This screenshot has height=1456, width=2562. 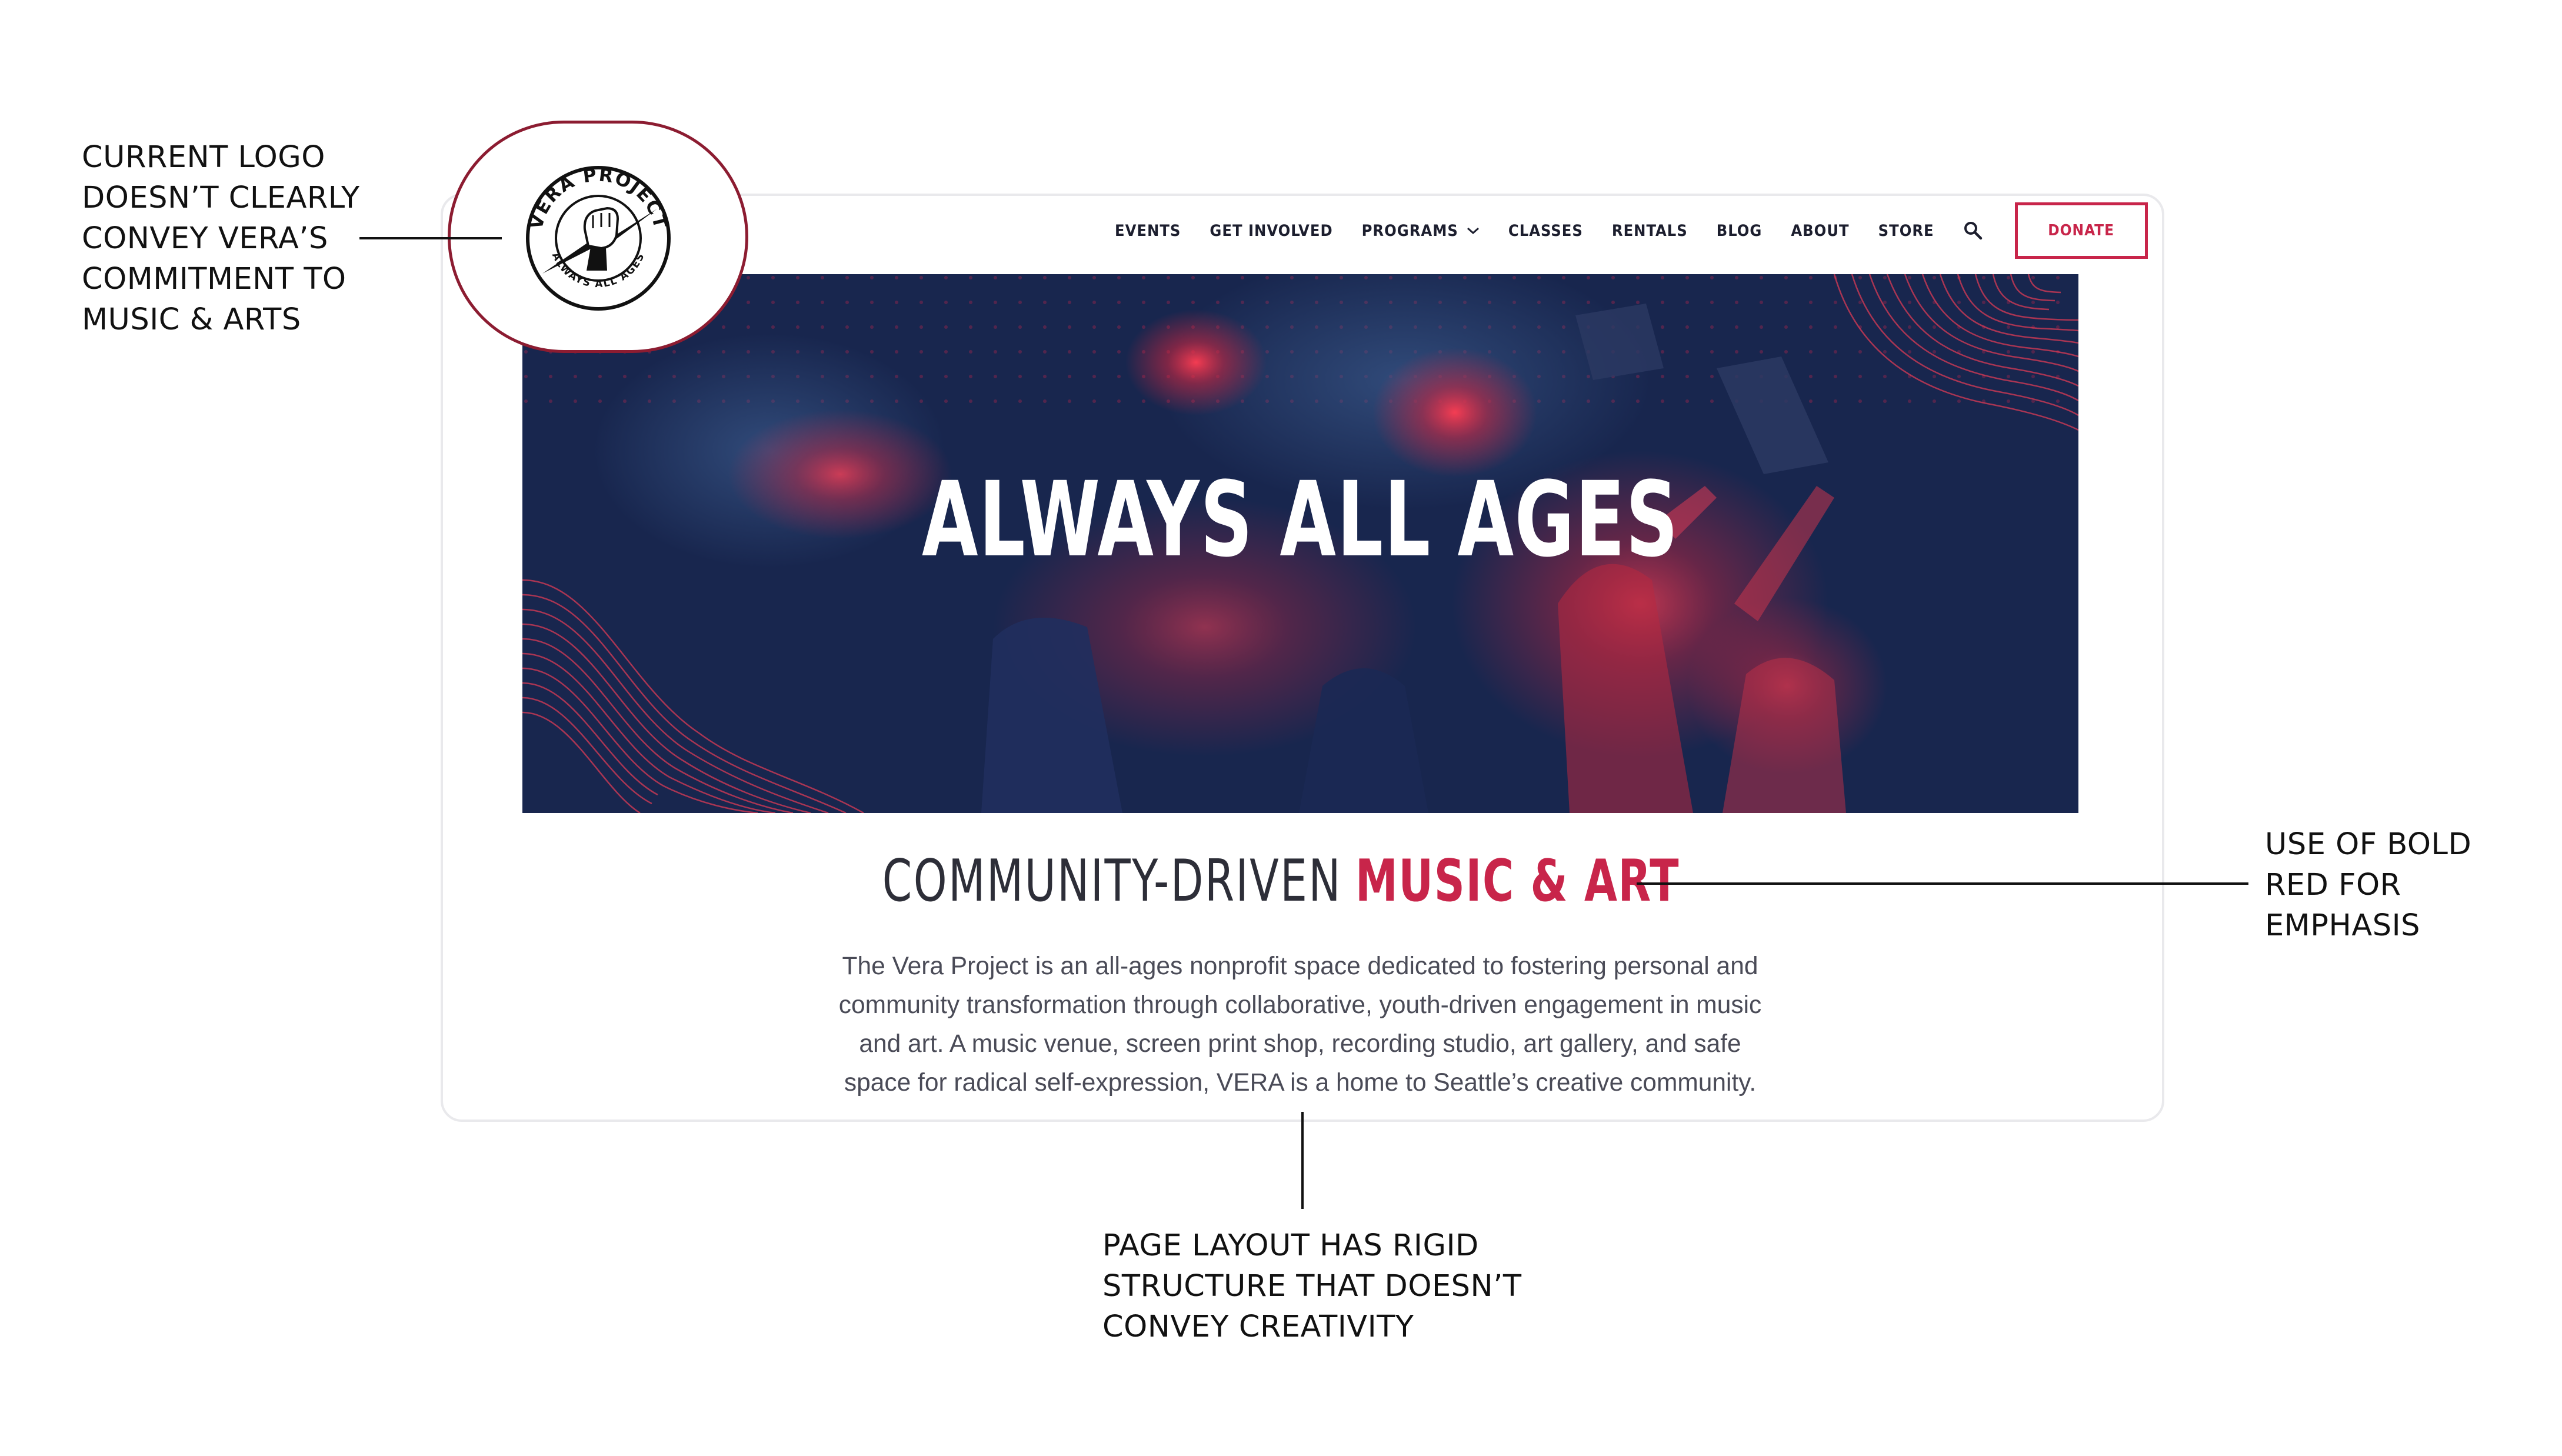 I want to click on search-icon, so click(x=1973, y=231).